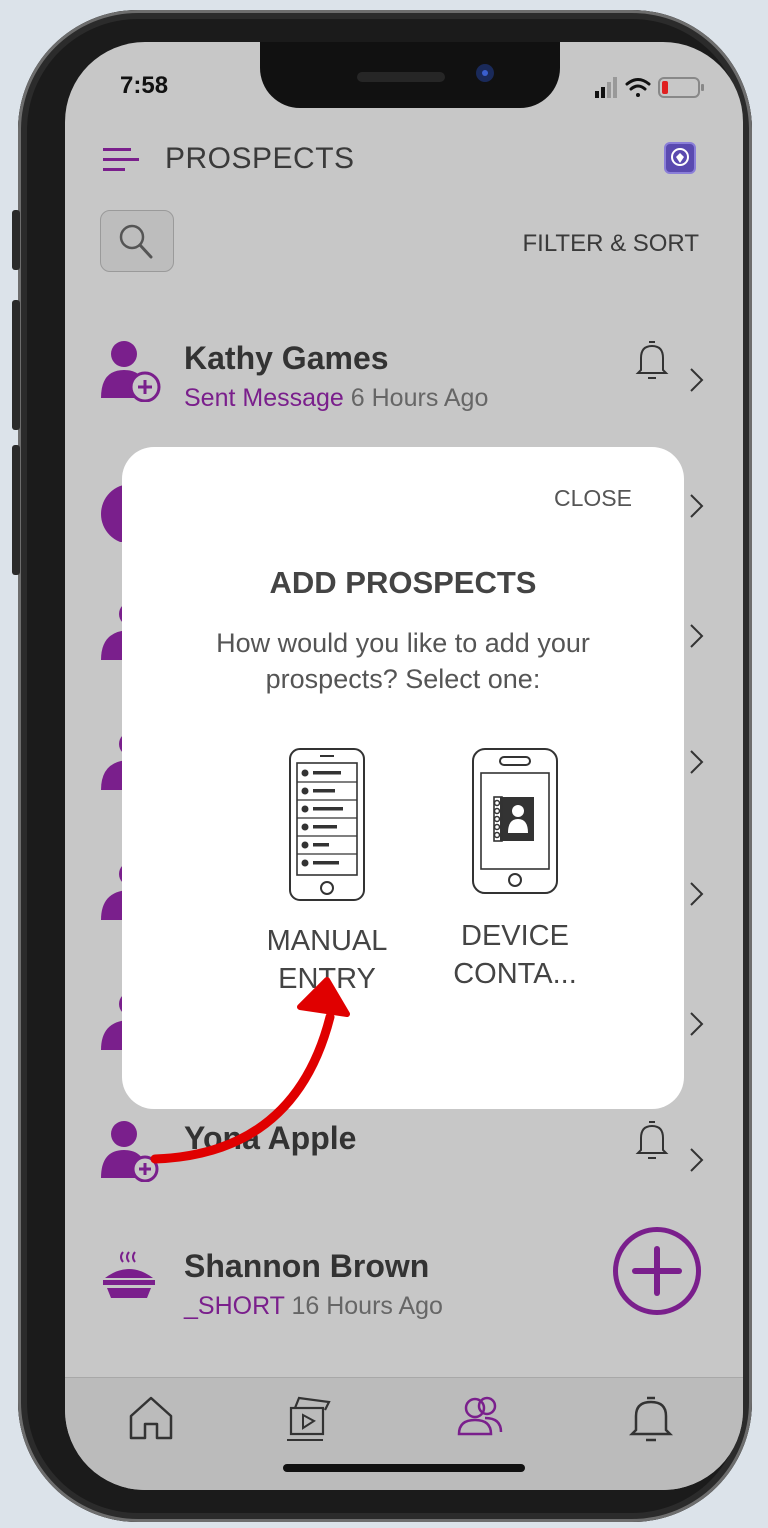 This screenshot has height=1528, width=768. What do you see at coordinates (680, 158) in the screenshot?
I see `brand-logo-icon` at bounding box center [680, 158].